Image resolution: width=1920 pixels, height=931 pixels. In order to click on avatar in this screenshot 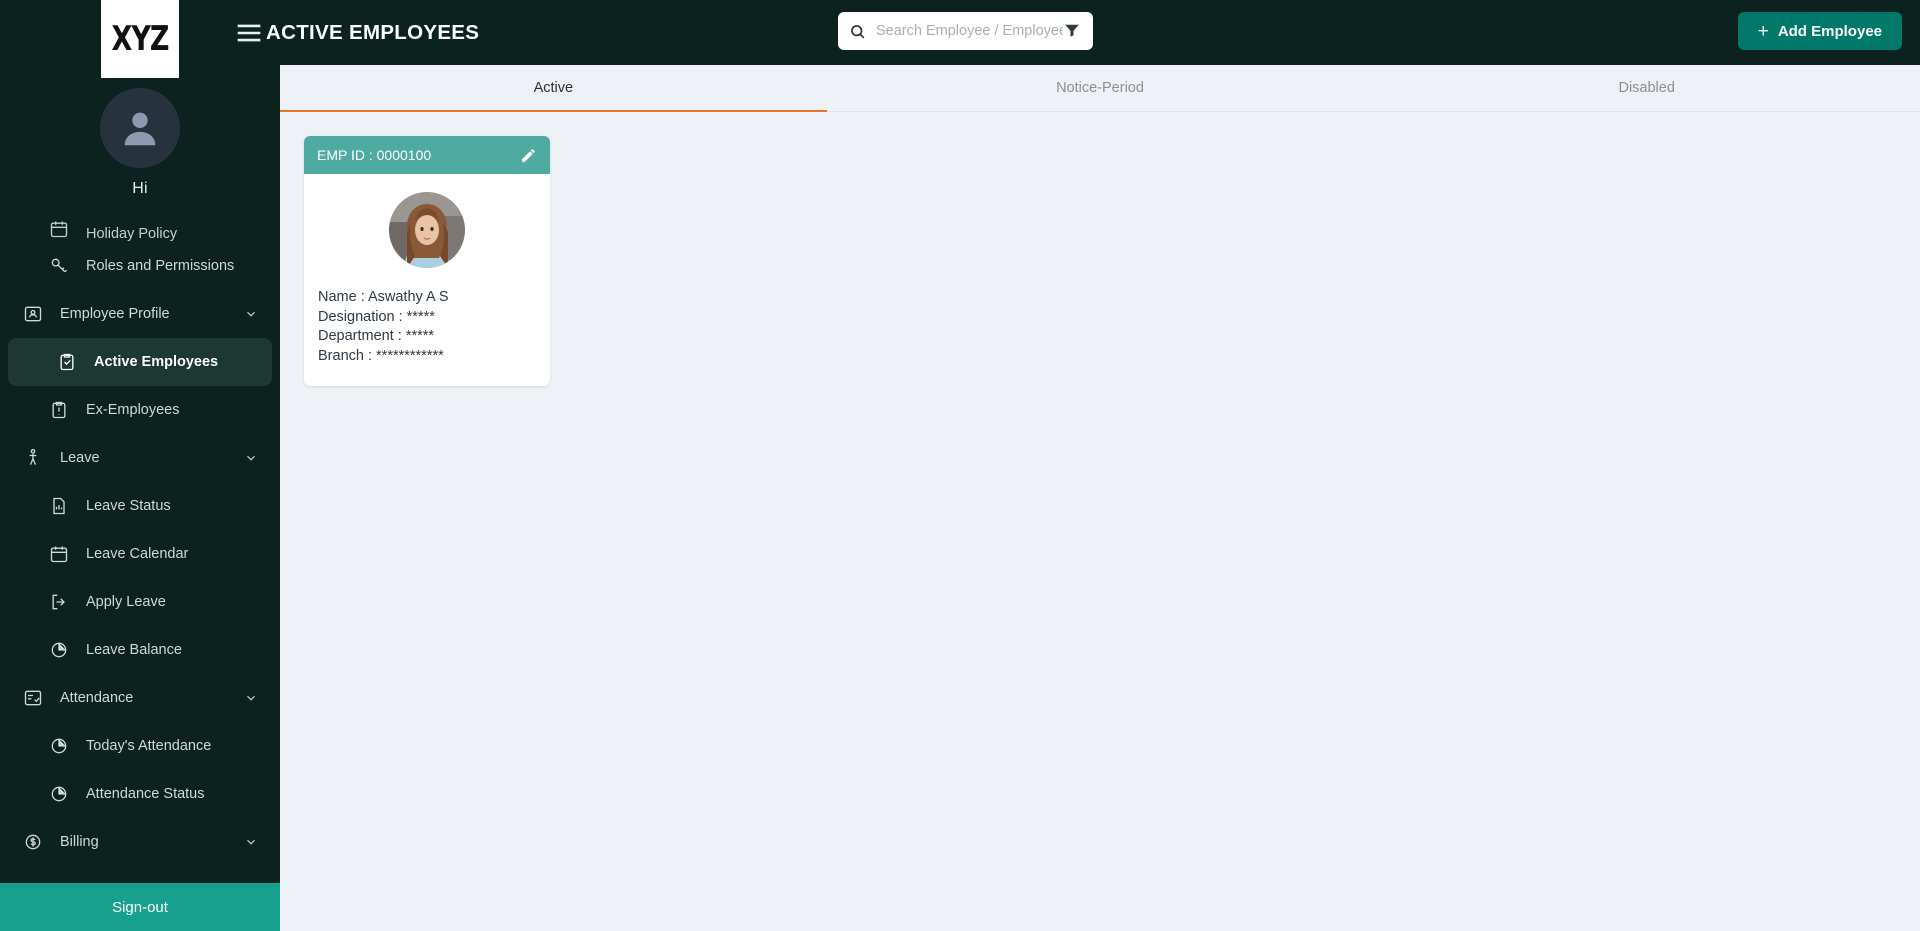, I will do `click(140, 128)`.